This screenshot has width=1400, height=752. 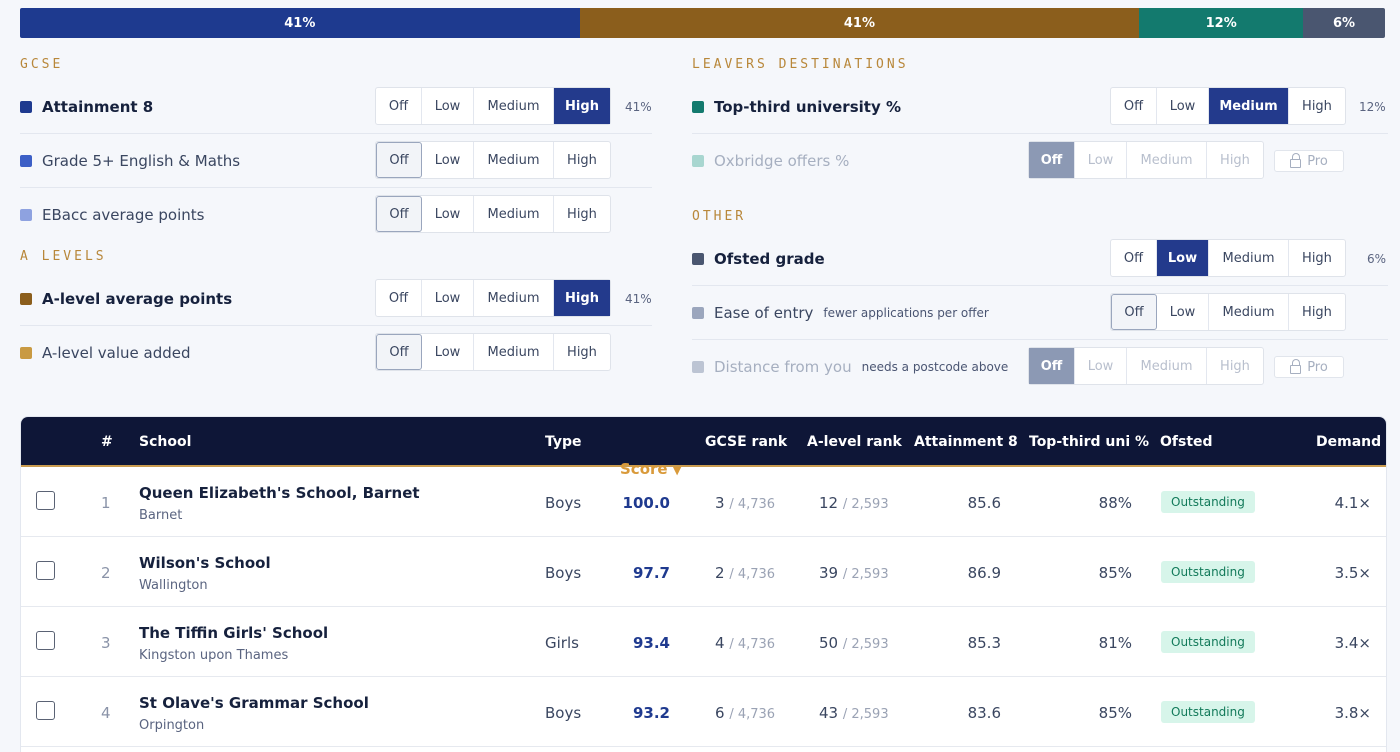 What do you see at coordinates (123, 215) in the screenshot?
I see `metric-label: EBacc average points` at bounding box center [123, 215].